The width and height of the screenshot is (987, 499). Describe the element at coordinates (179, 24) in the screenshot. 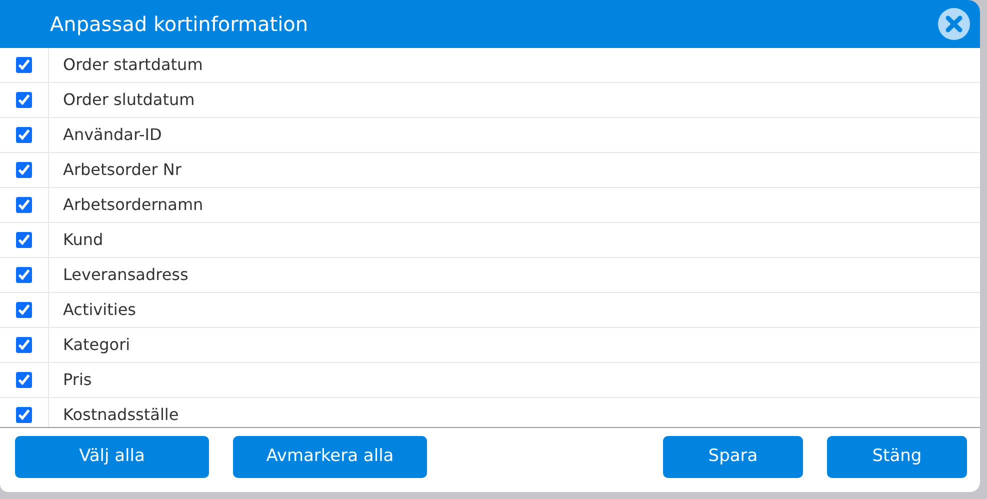

I see `dialog-title: Anpassad kortinformation` at that location.